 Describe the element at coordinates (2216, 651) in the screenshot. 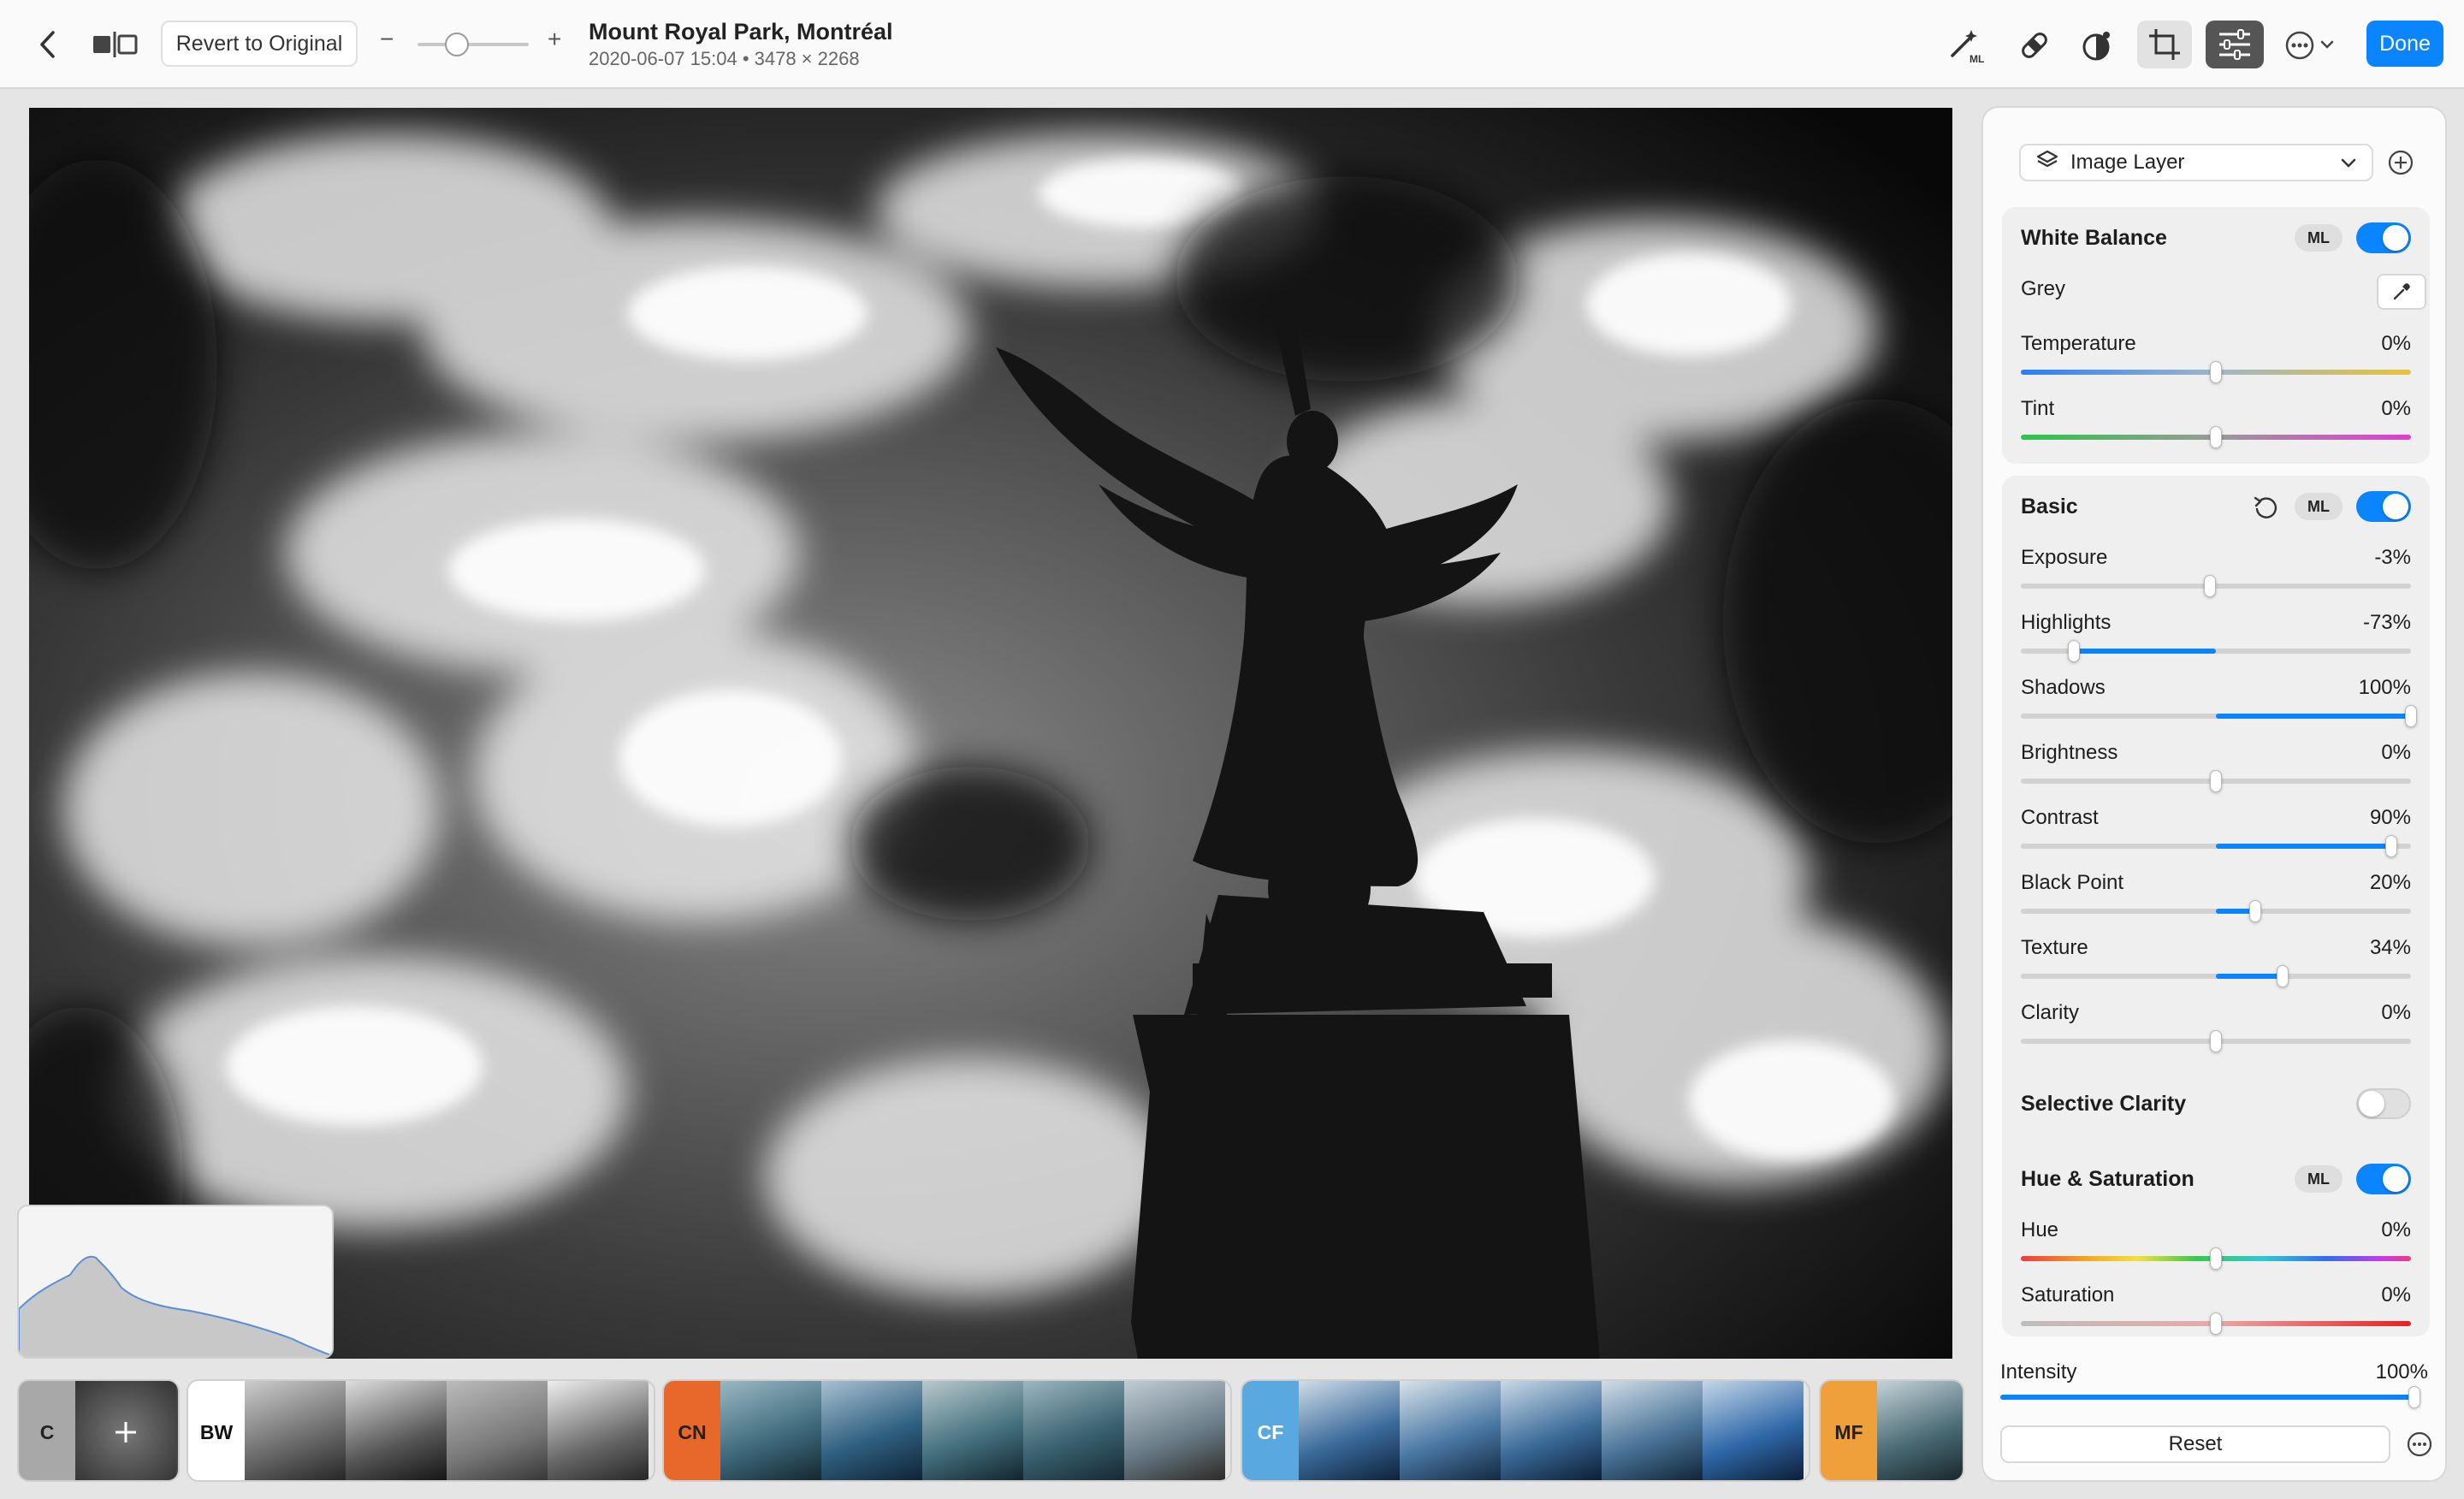

I see `highlights-slider` at that location.